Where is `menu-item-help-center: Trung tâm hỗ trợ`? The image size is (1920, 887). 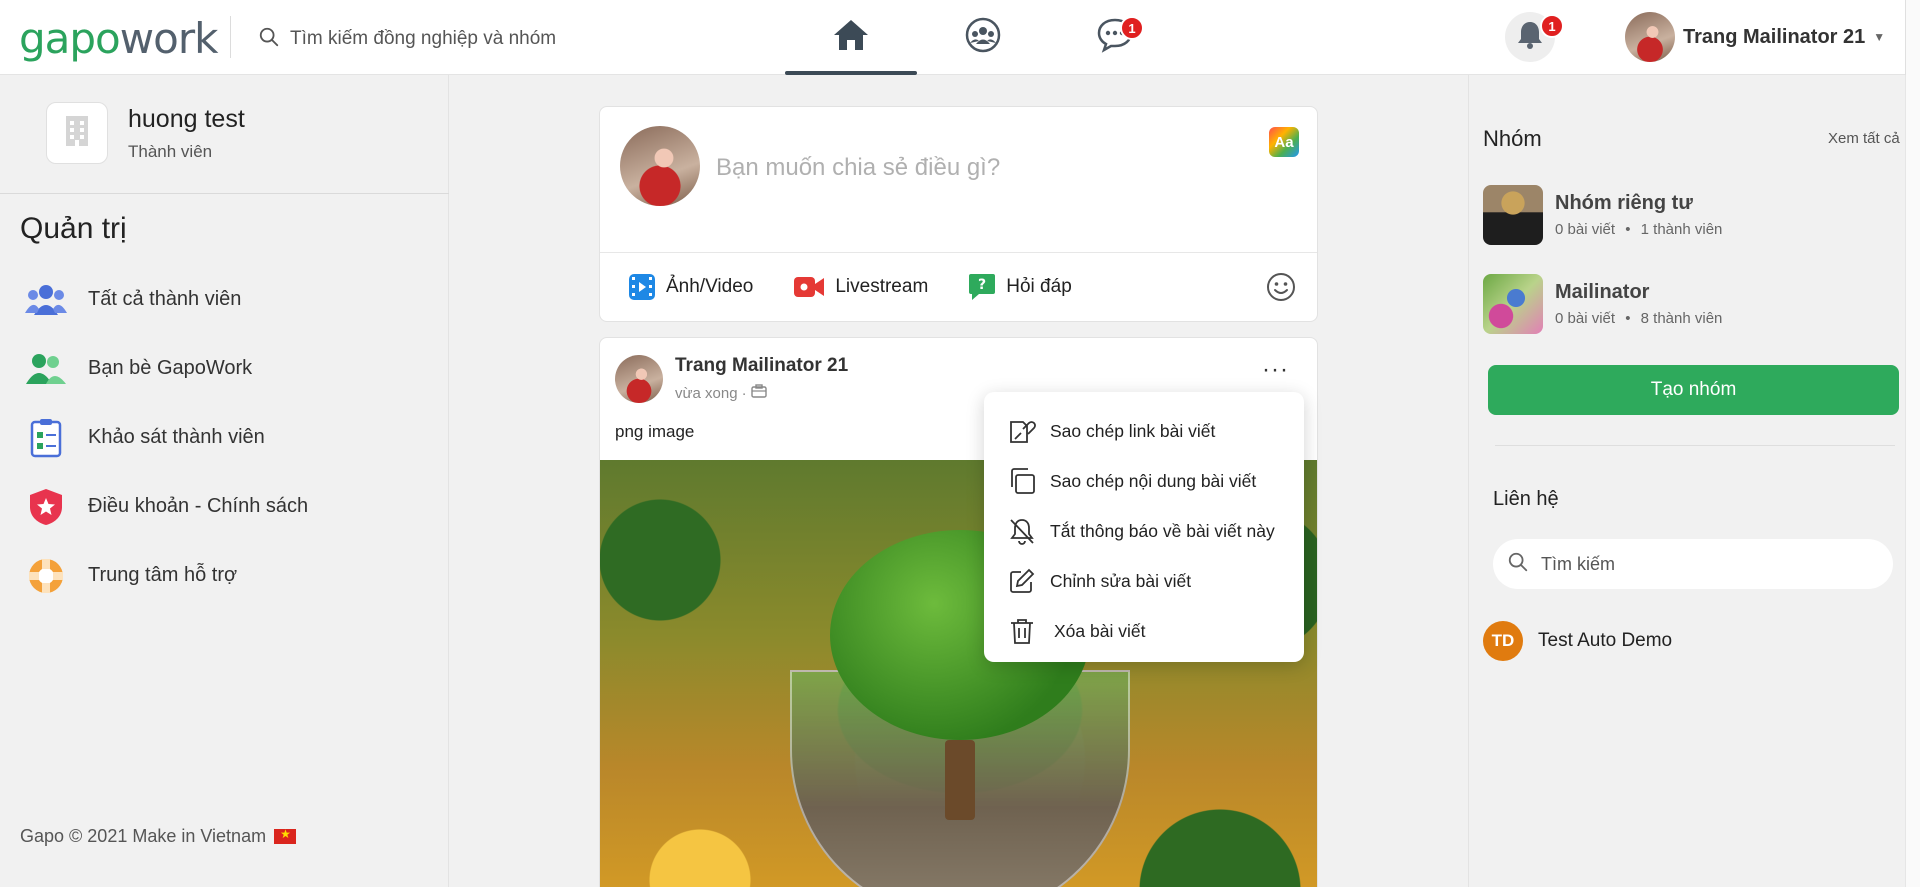 menu-item-help-center: Trung tâm hỗ trợ is located at coordinates (166, 575).